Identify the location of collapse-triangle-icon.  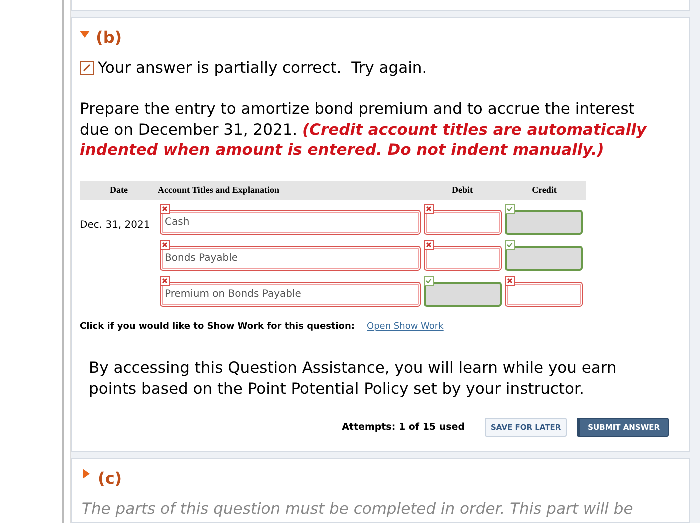
(85, 35).